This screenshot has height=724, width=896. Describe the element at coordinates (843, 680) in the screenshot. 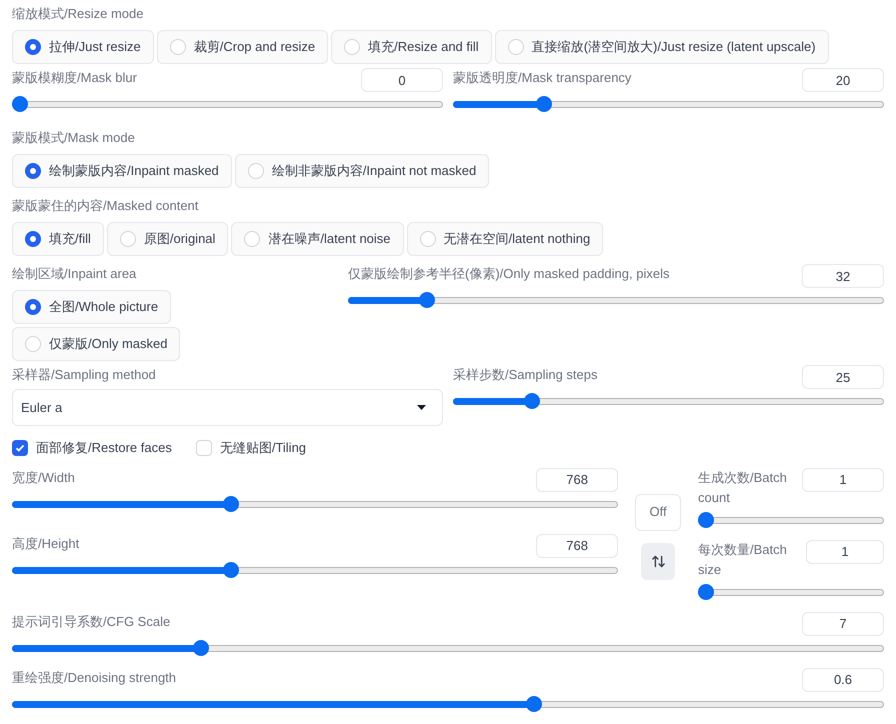

I see `number-field: 0.6` at that location.